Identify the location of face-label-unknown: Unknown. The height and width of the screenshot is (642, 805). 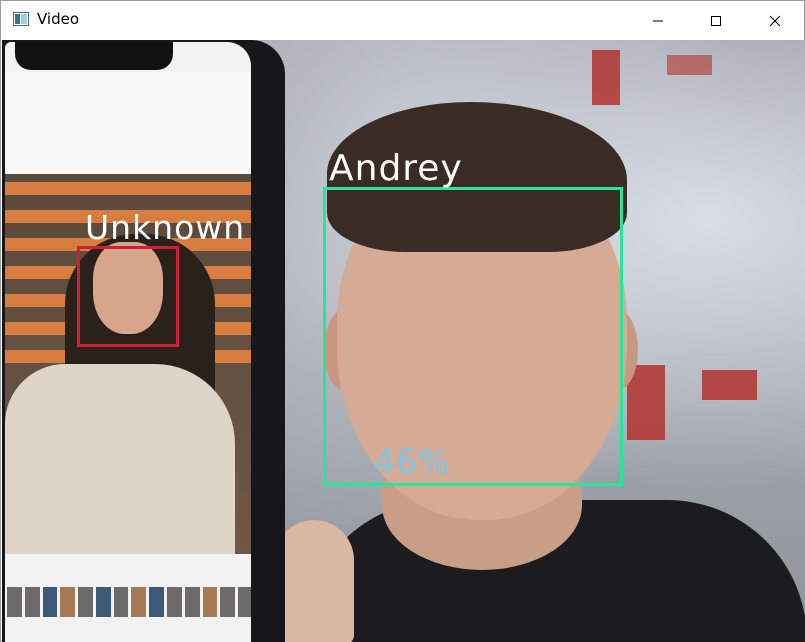
(165, 227).